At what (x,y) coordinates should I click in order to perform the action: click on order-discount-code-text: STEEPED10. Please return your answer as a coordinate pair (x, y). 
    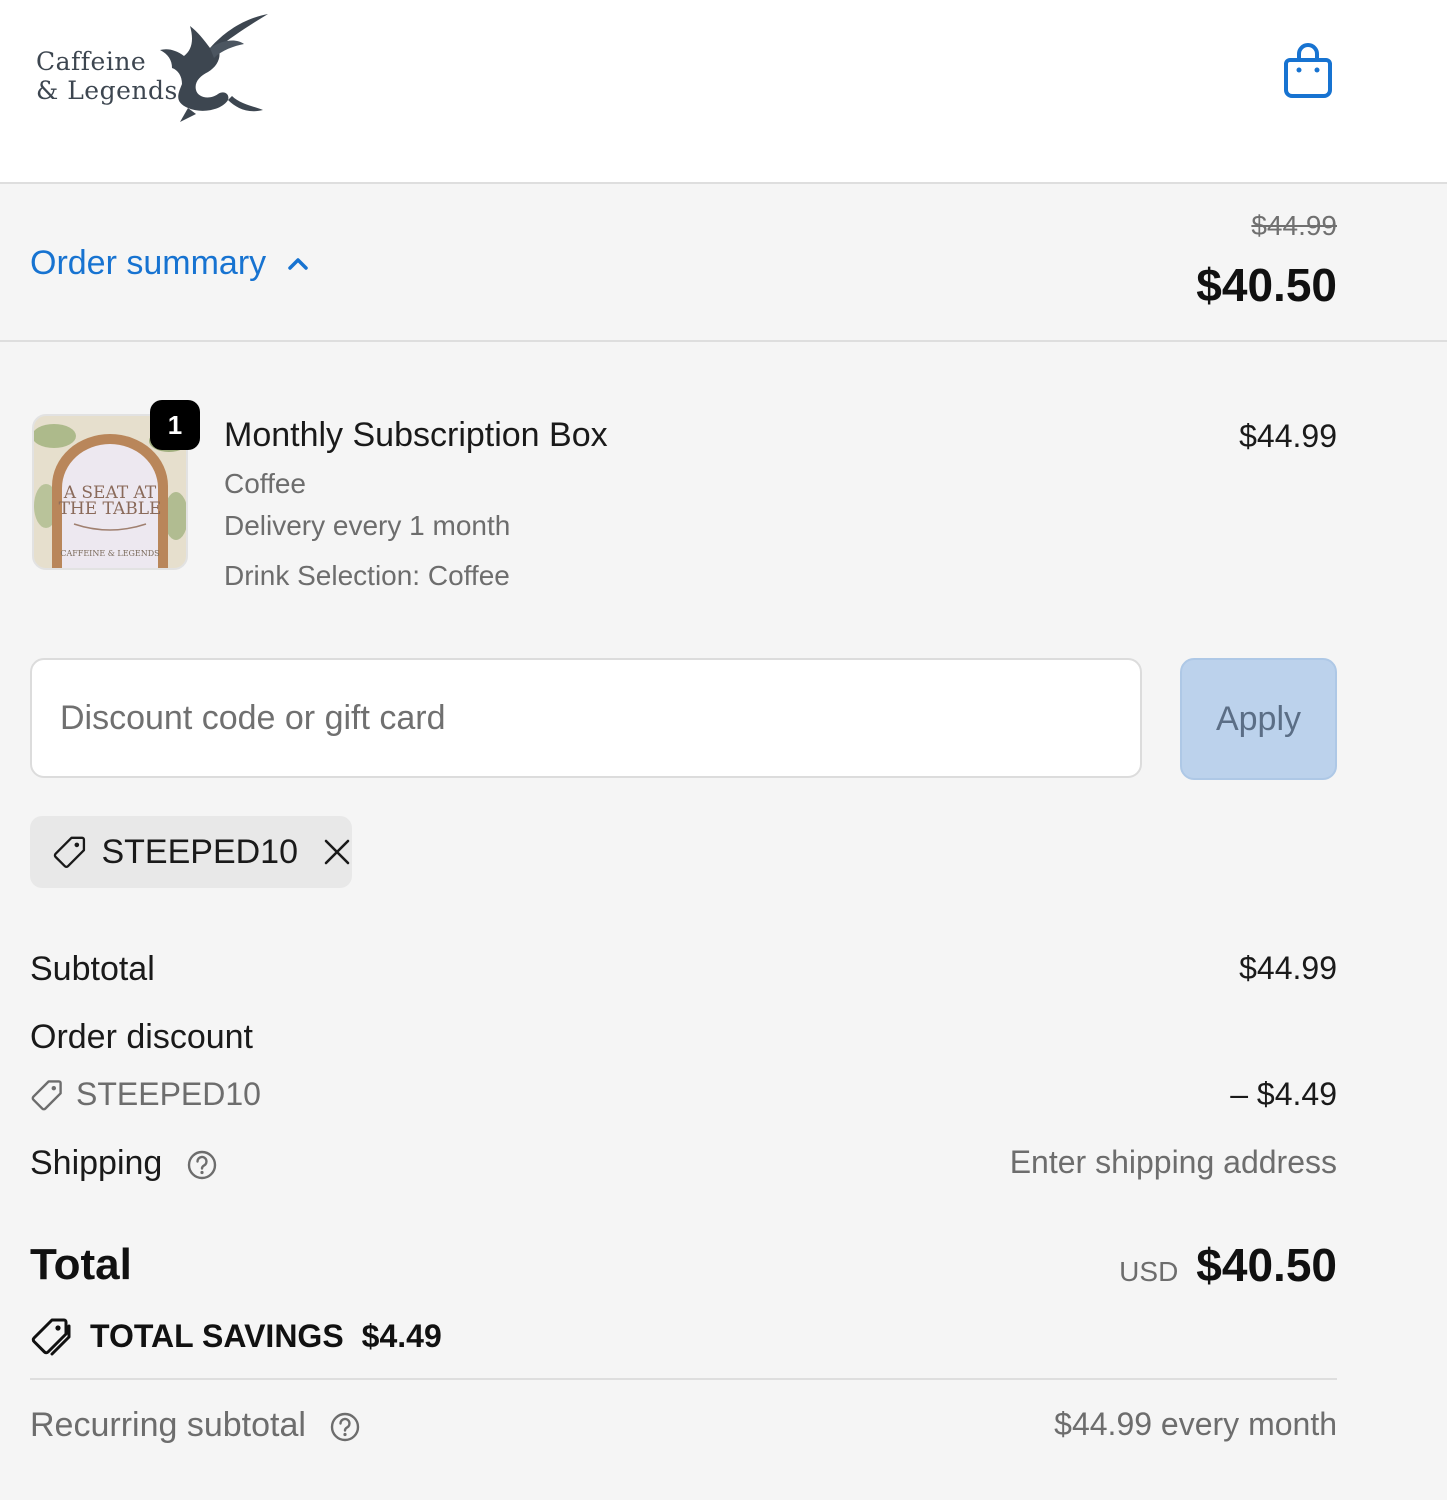
    Looking at the image, I should click on (168, 1094).